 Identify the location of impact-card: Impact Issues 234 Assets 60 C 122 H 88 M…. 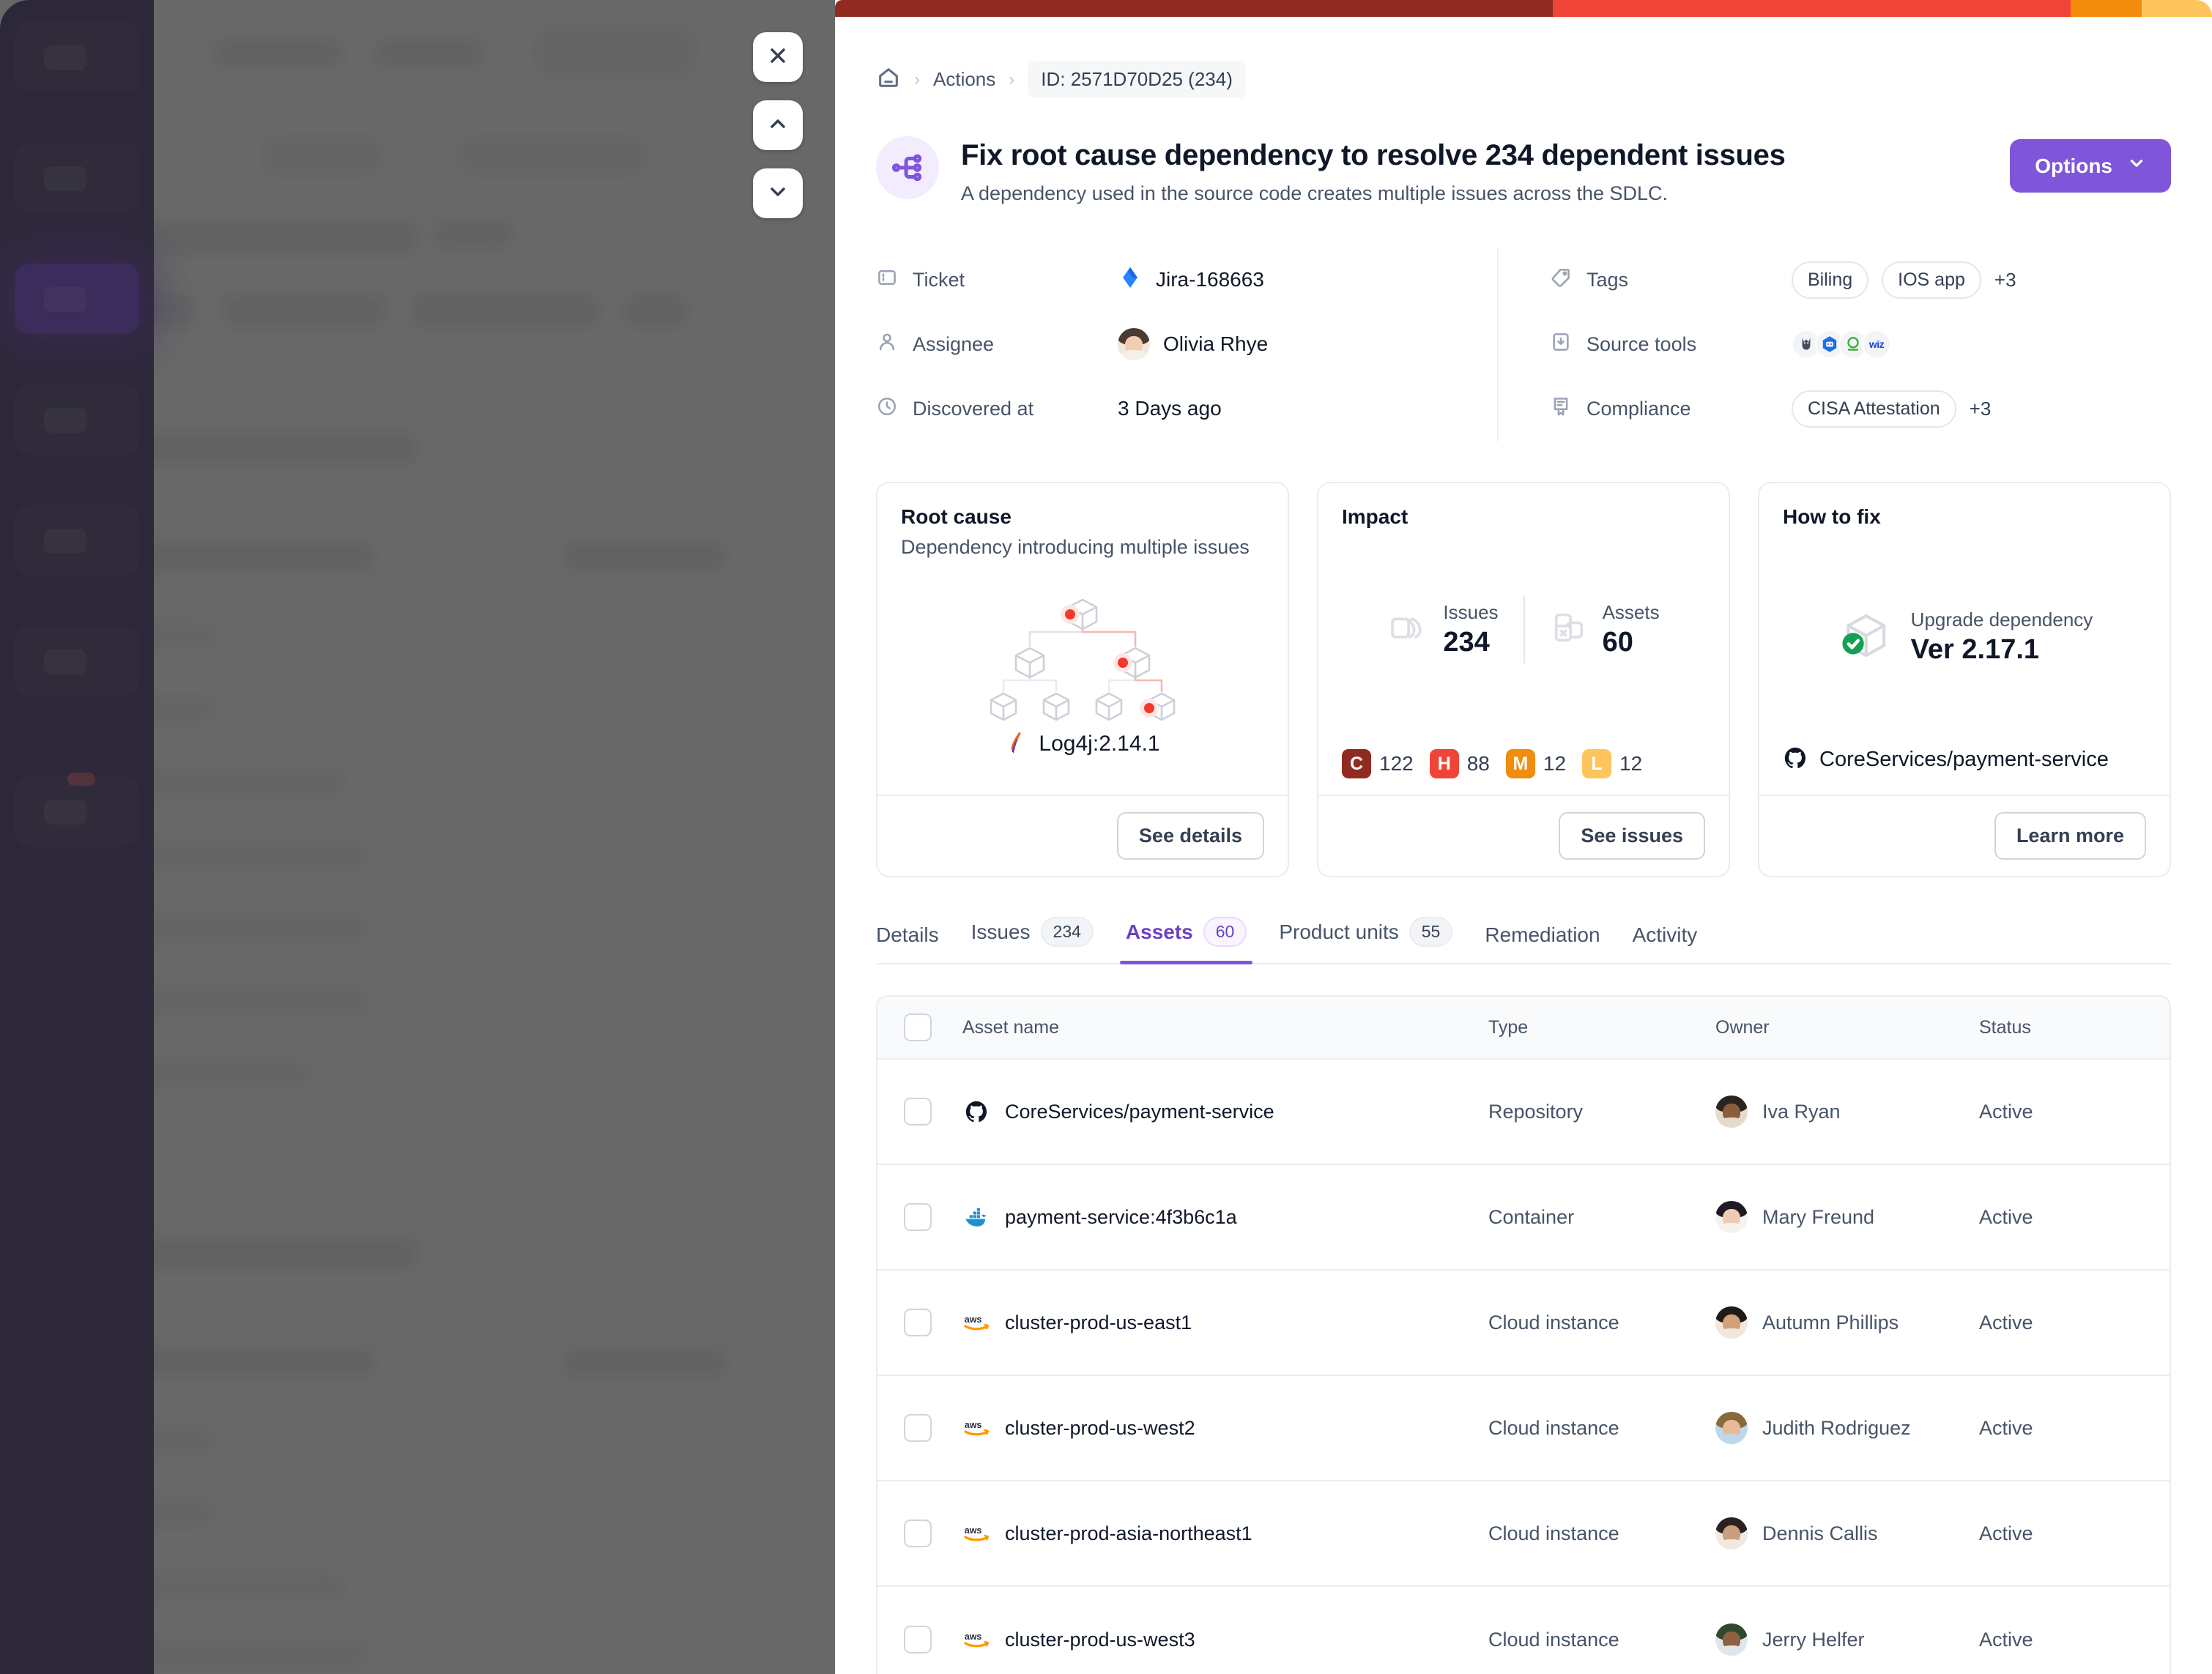
(1523, 679).